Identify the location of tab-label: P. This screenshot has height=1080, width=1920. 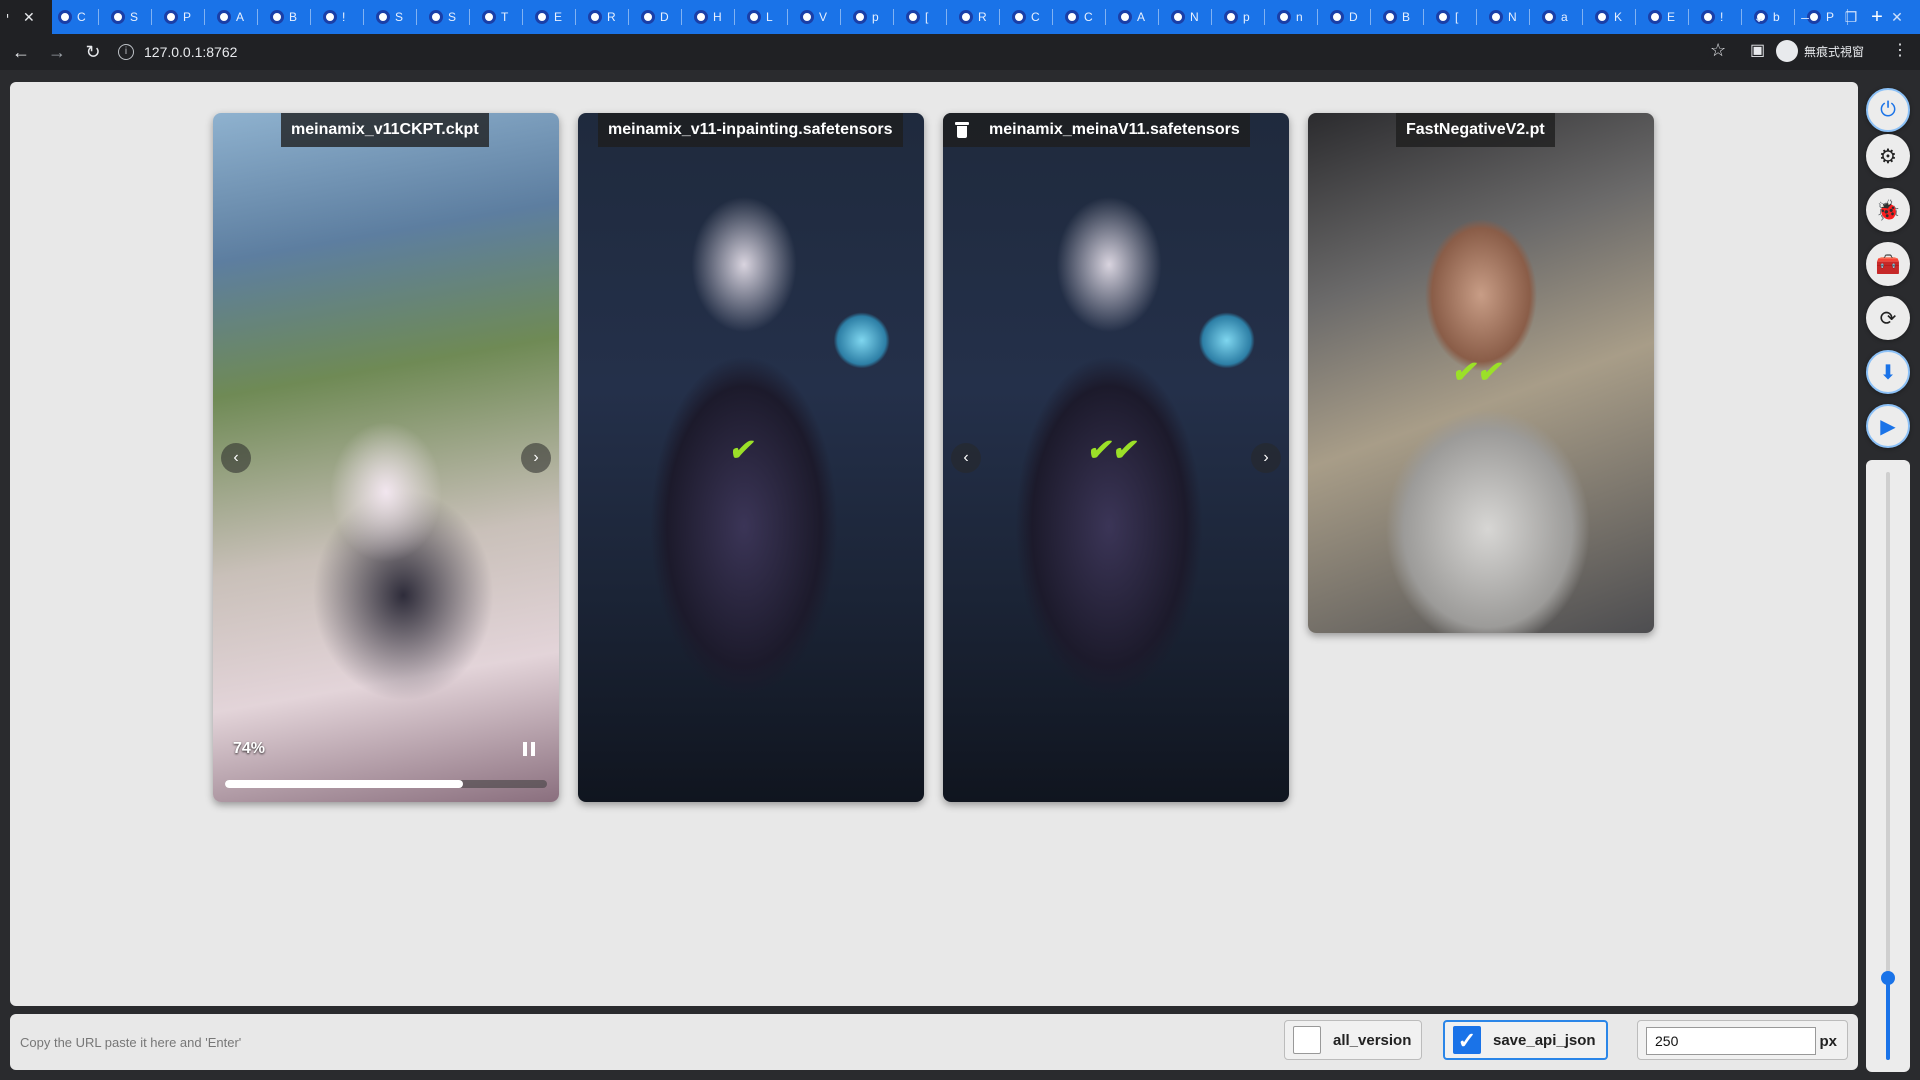
(187, 17).